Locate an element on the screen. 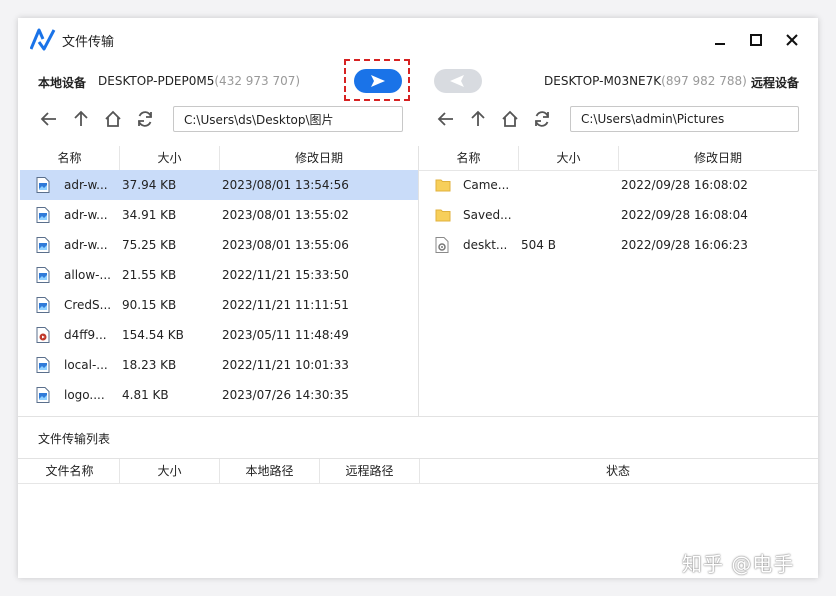 Image resolution: width=836 pixels, height=596 pixels. transfer-list-header: 文件名称 大小 本地路径 远程路径 状态 is located at coordinates (418, 471).